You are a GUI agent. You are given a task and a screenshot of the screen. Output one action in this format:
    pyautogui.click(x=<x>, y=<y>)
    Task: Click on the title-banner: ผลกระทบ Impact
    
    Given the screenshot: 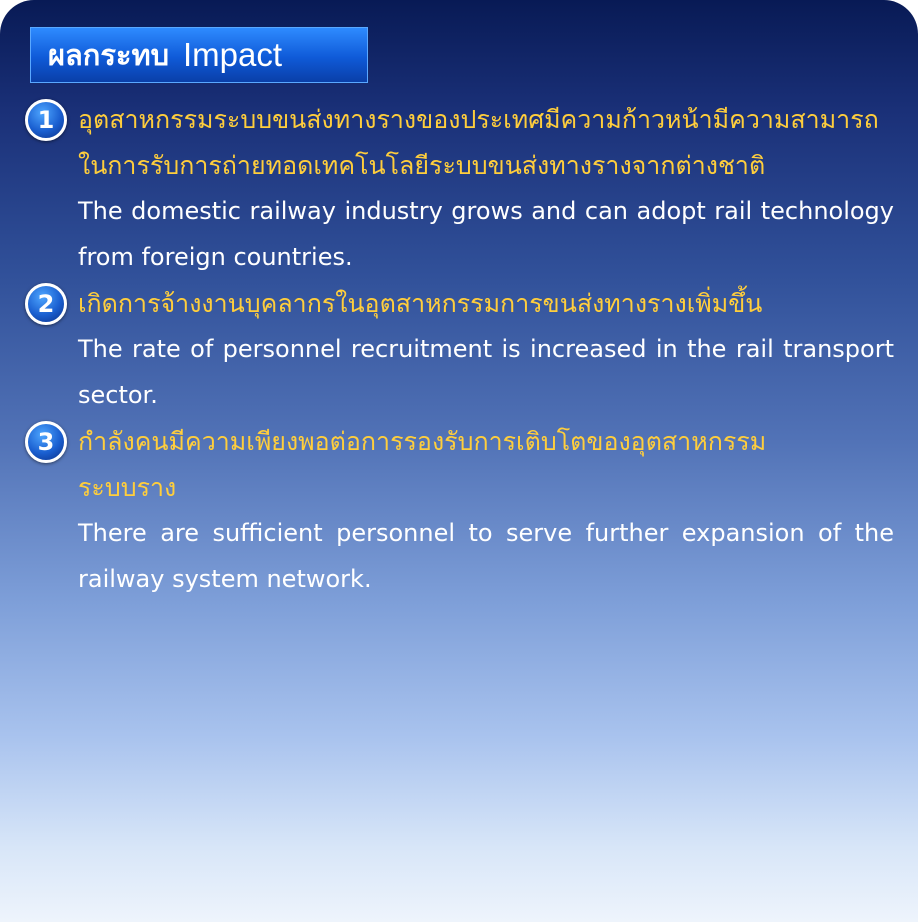 What is the action you would take?
    pyautogui.click(x=199, y=55)
    